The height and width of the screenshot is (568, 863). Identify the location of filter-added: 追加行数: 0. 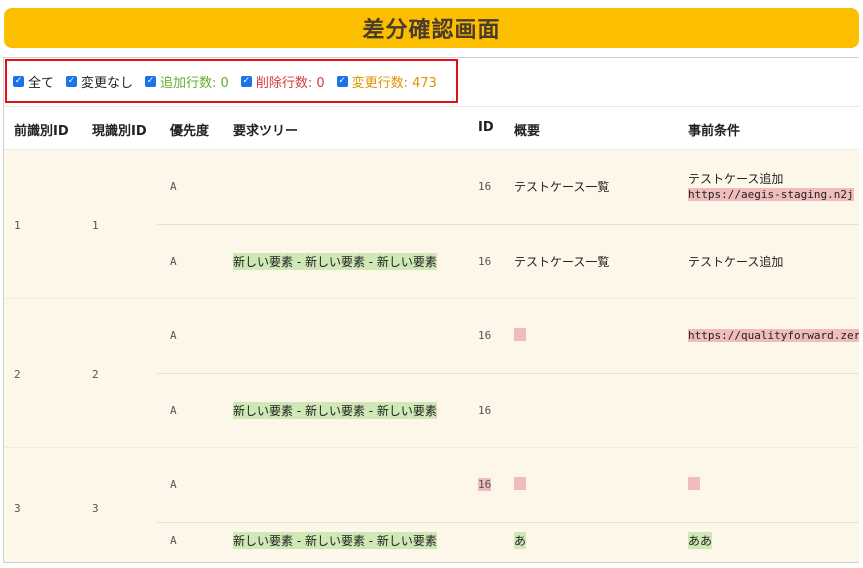
(187, 81).